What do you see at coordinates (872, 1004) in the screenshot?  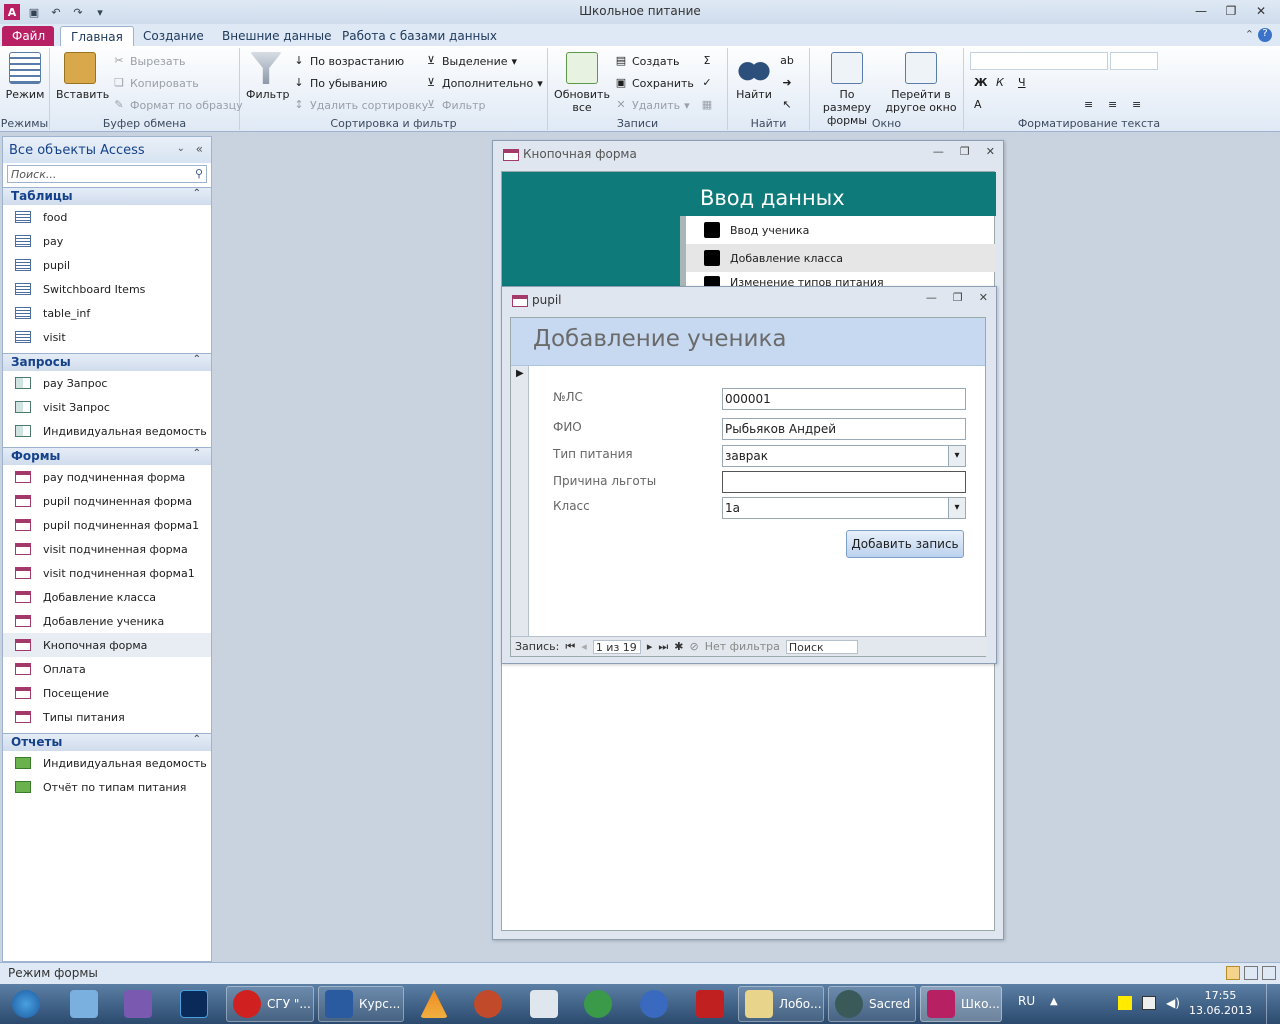 I see `taskbar-app: Sacred` at bounding box center [872, 1004].